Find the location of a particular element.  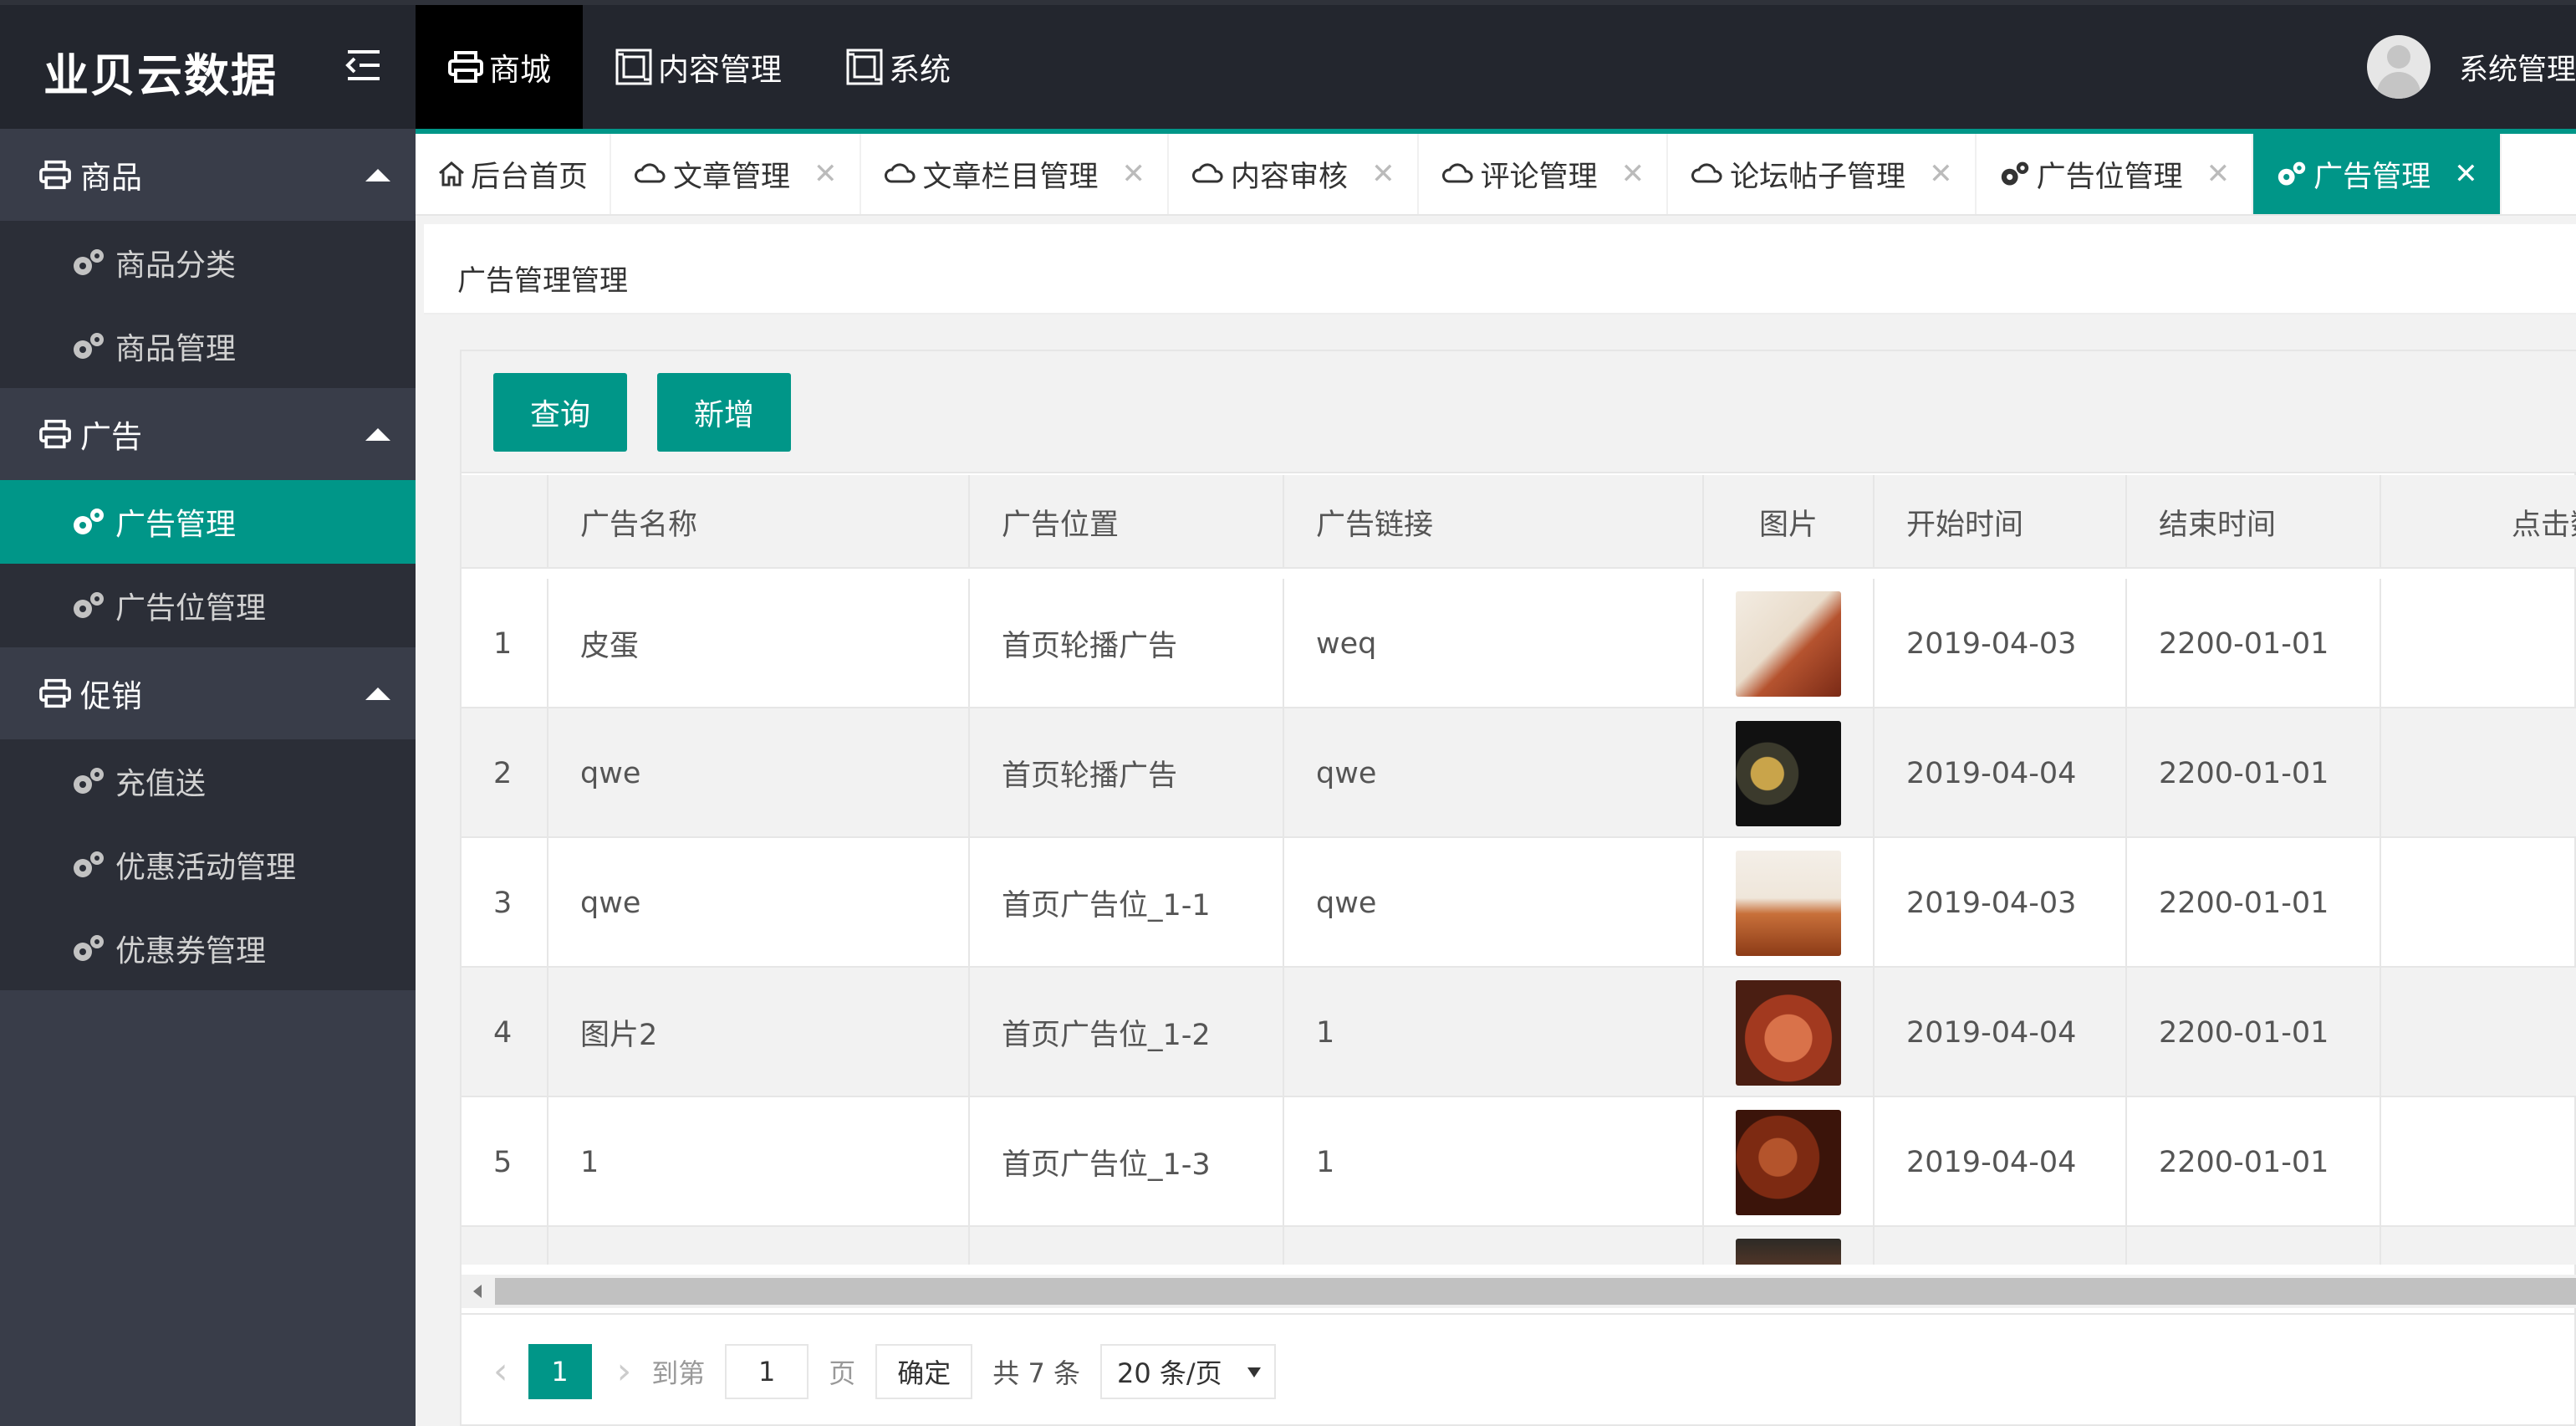

next-page-icon: › is located at coordinates (624, 1371).